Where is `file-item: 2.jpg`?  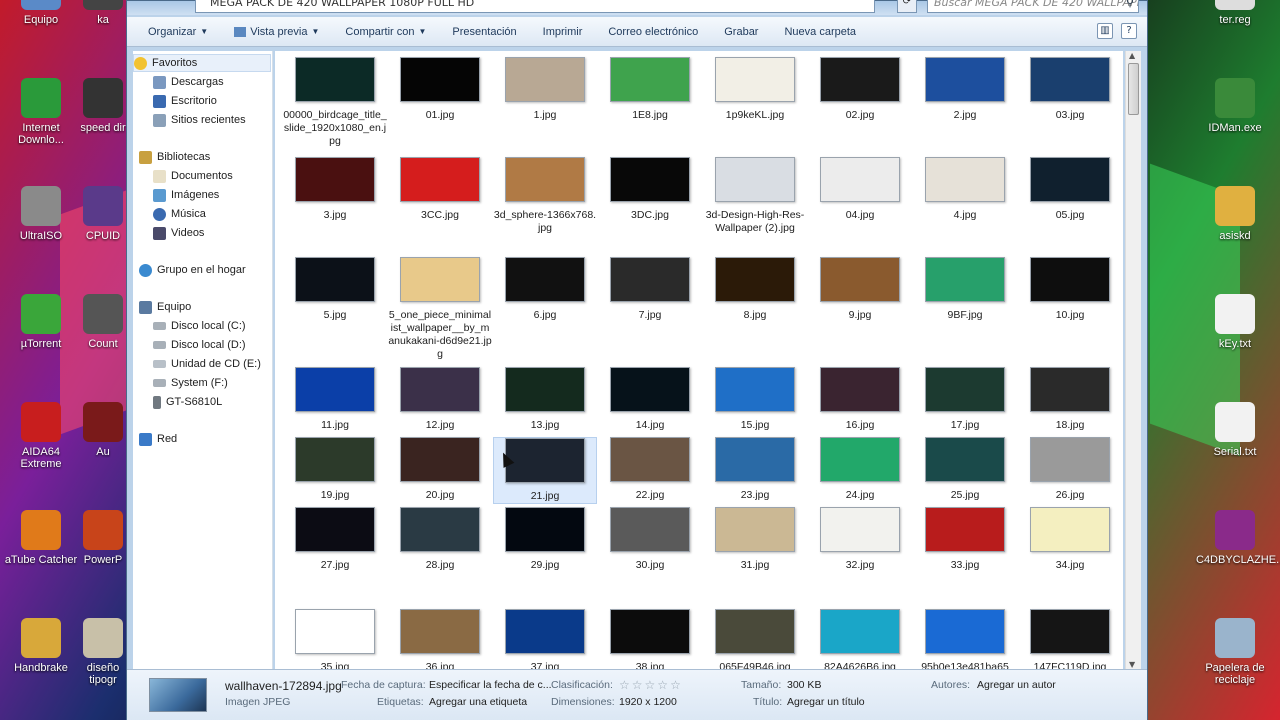
file-item: 2.jpg is located at coordinates (965, 89).